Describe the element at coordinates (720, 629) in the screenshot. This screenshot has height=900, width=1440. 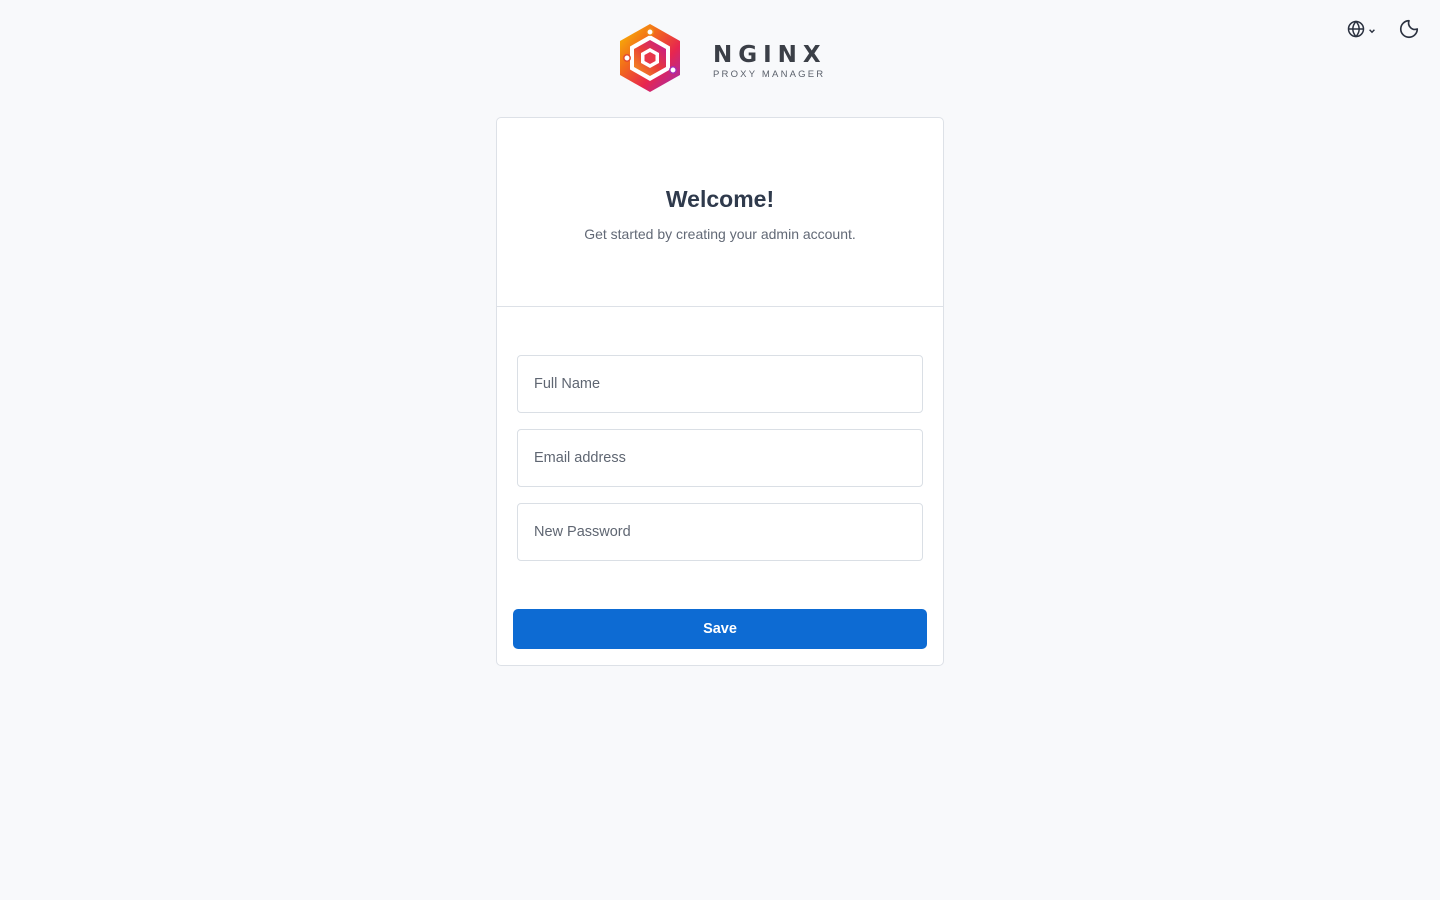
I see `save-button: Save` at that location.